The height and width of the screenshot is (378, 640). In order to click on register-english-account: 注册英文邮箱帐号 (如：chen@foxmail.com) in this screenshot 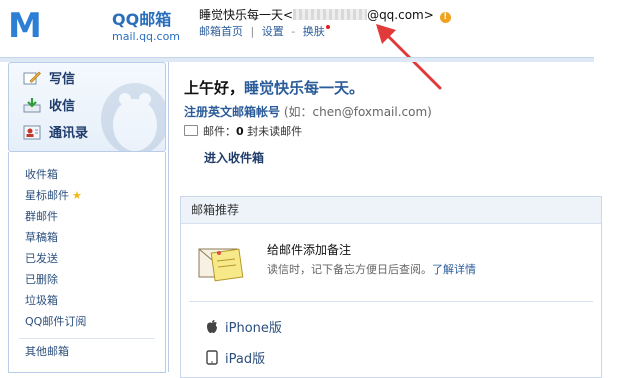, I will do `click(308, 112)`.